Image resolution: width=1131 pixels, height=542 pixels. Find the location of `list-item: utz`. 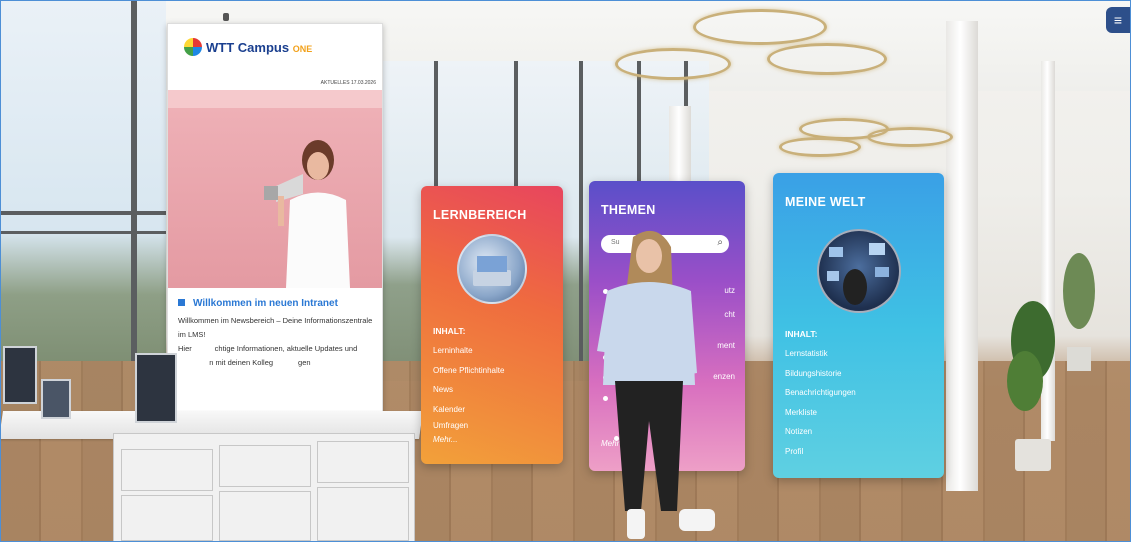

list-item: utz is located at coordinates (724, 291).